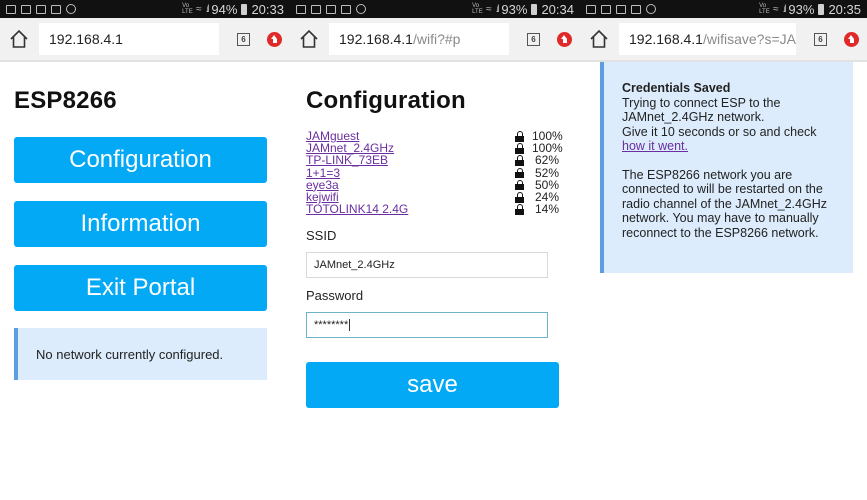  Describe the element at coordinates (140, 288) in the screenshot. I see `exit-portal-button: Exit Portal` at that location.